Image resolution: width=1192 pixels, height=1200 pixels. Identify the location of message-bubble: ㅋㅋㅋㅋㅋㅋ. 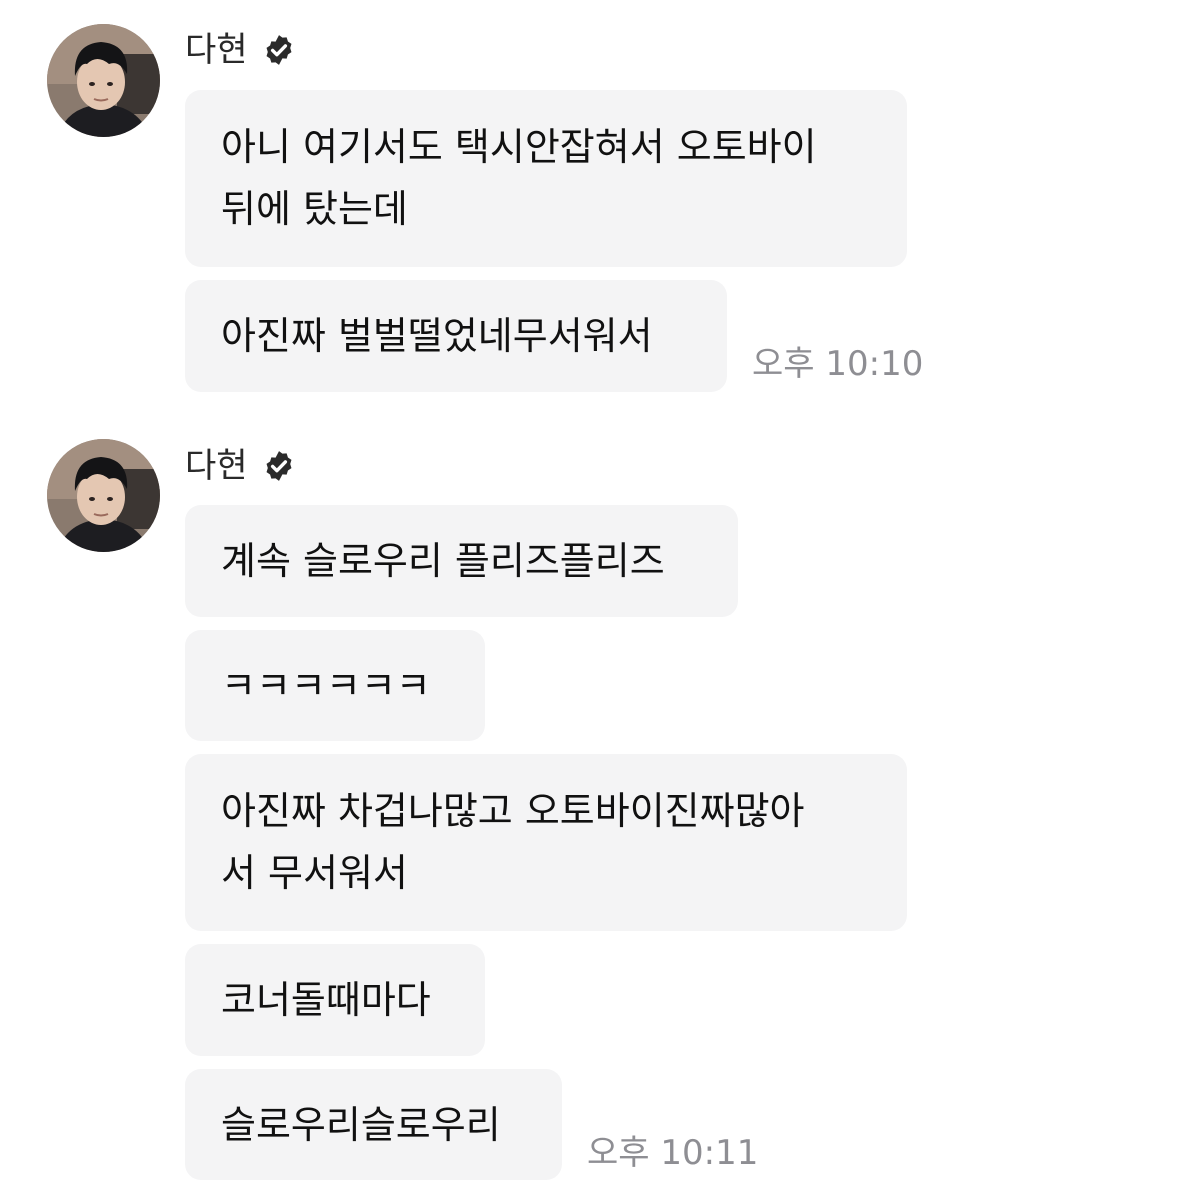
(335, 685).